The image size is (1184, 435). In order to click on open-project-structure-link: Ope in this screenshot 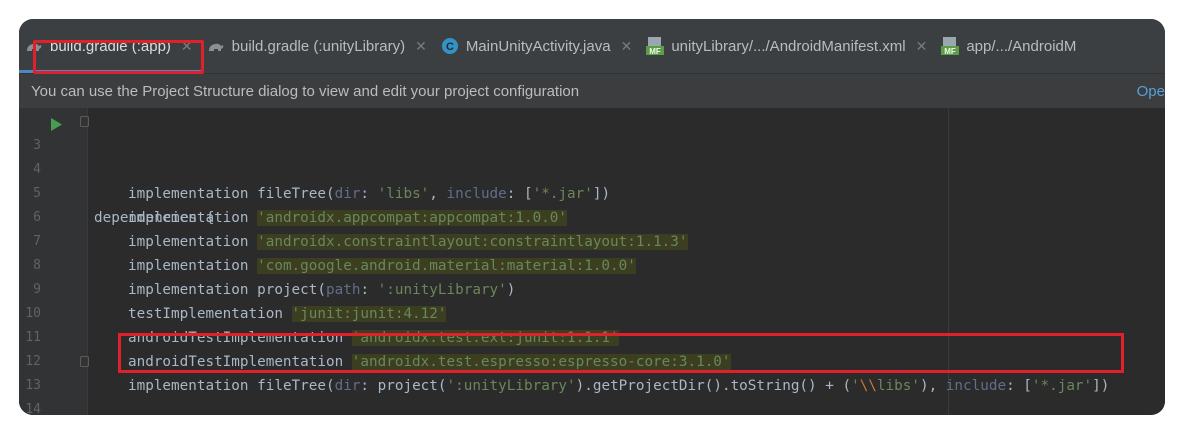, I will do `click(1151, 91)`.